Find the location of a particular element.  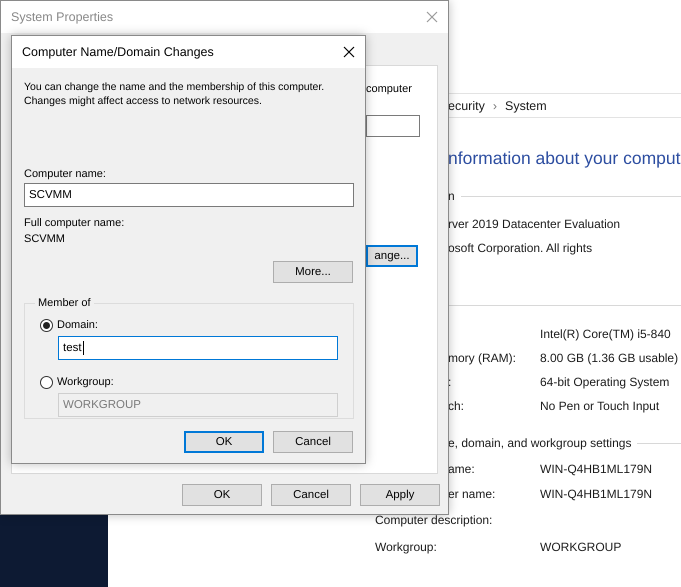

close-icon is located at coordinates (349, 52).